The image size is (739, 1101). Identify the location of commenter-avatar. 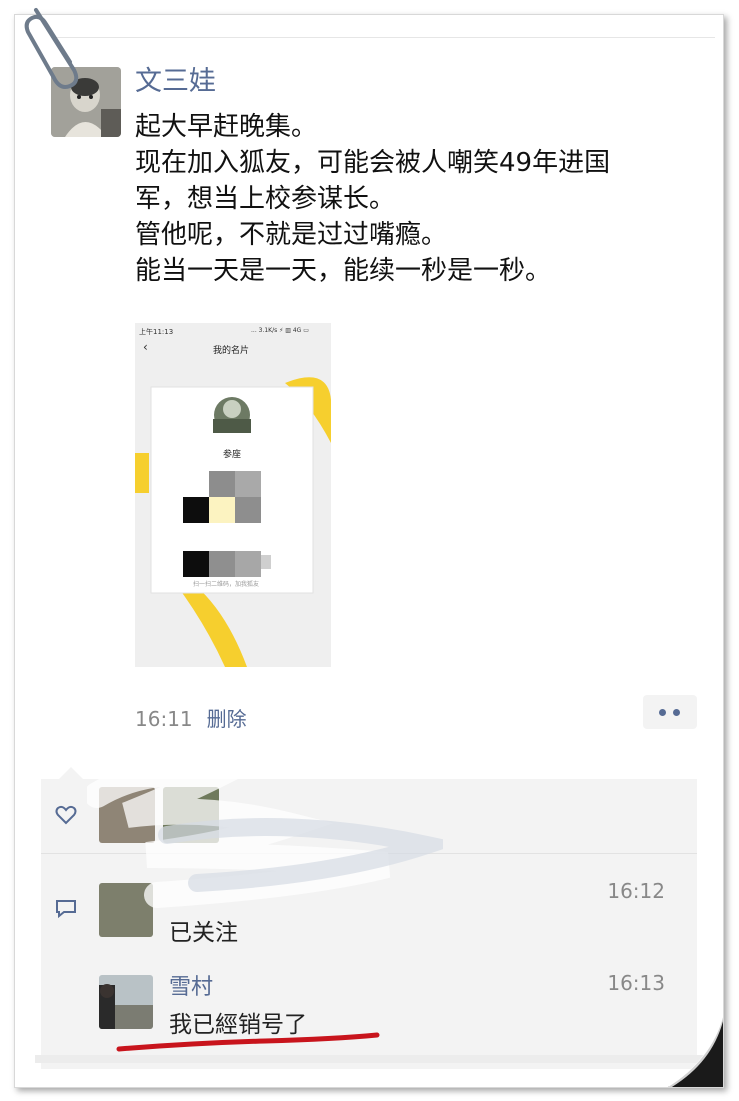
(126, 1002).